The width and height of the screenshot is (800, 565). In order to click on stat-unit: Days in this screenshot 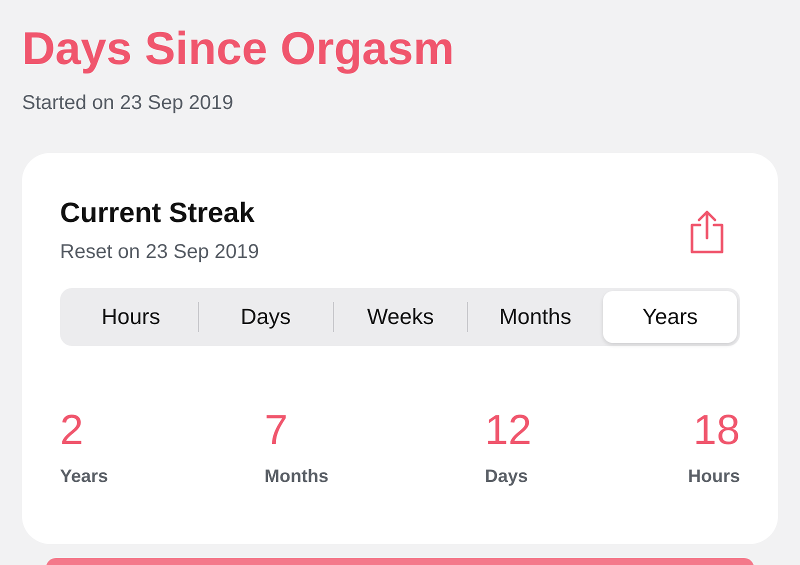, I will do `click(506, 476)`.